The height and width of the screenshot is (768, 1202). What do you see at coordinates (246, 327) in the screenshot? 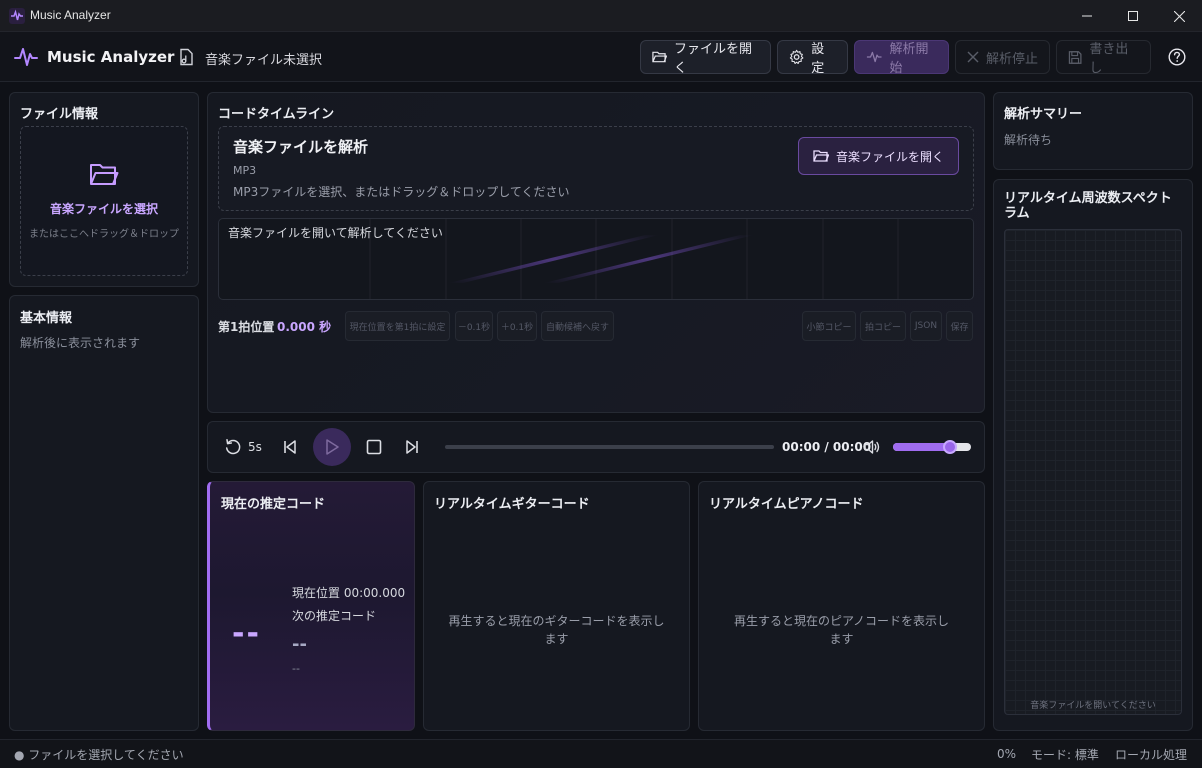
I see `first-beat-label: 第1拍位置` at bounding box center [246, 327].